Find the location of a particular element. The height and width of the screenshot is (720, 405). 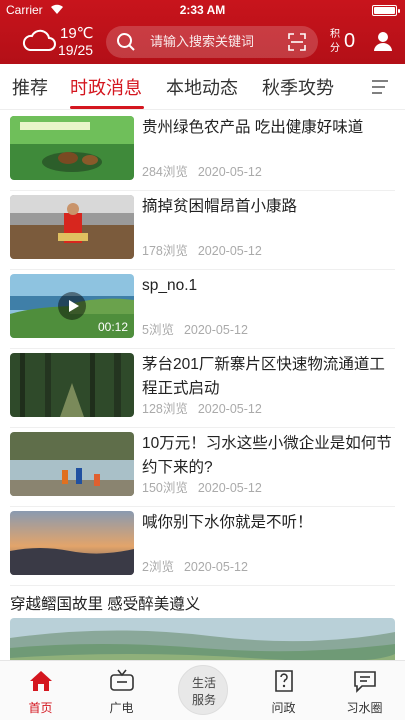

search-bar: 请输入搜索关键词 is located at coordinates (212, 42).